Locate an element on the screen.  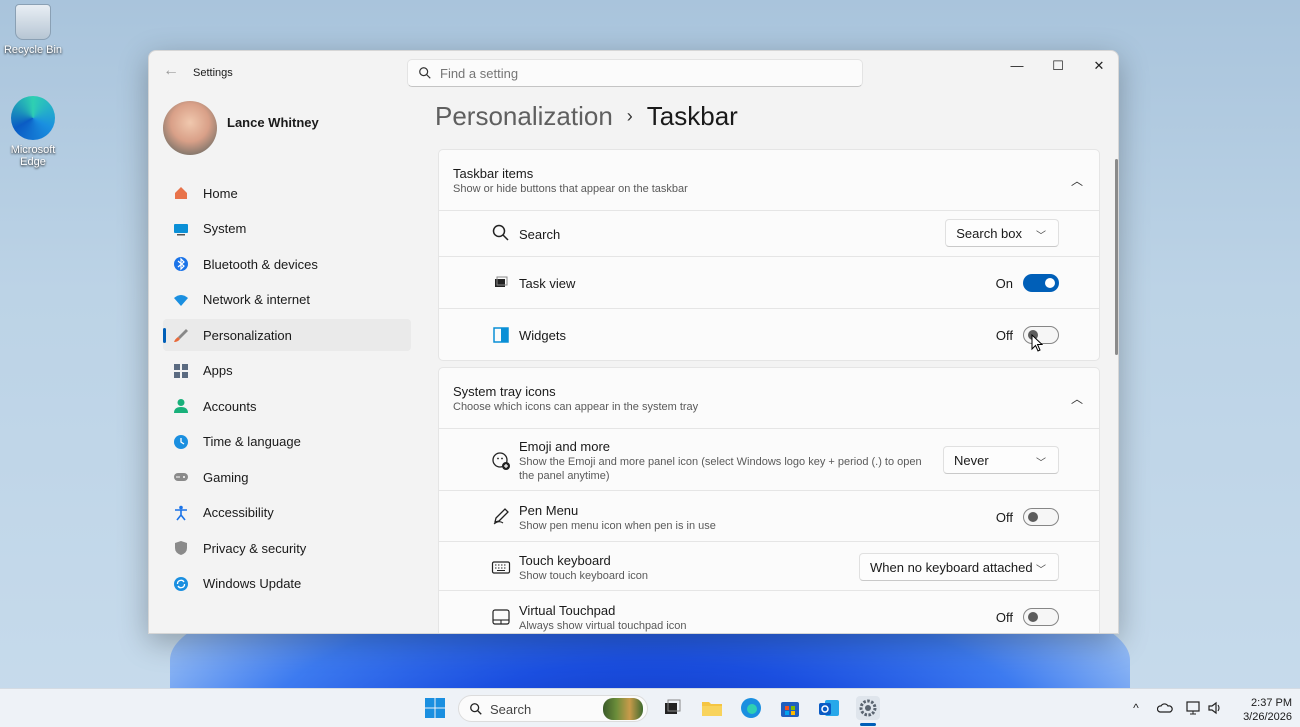
breadcrumb: Personalization › Taskbar is located at coordinates (586, 116).